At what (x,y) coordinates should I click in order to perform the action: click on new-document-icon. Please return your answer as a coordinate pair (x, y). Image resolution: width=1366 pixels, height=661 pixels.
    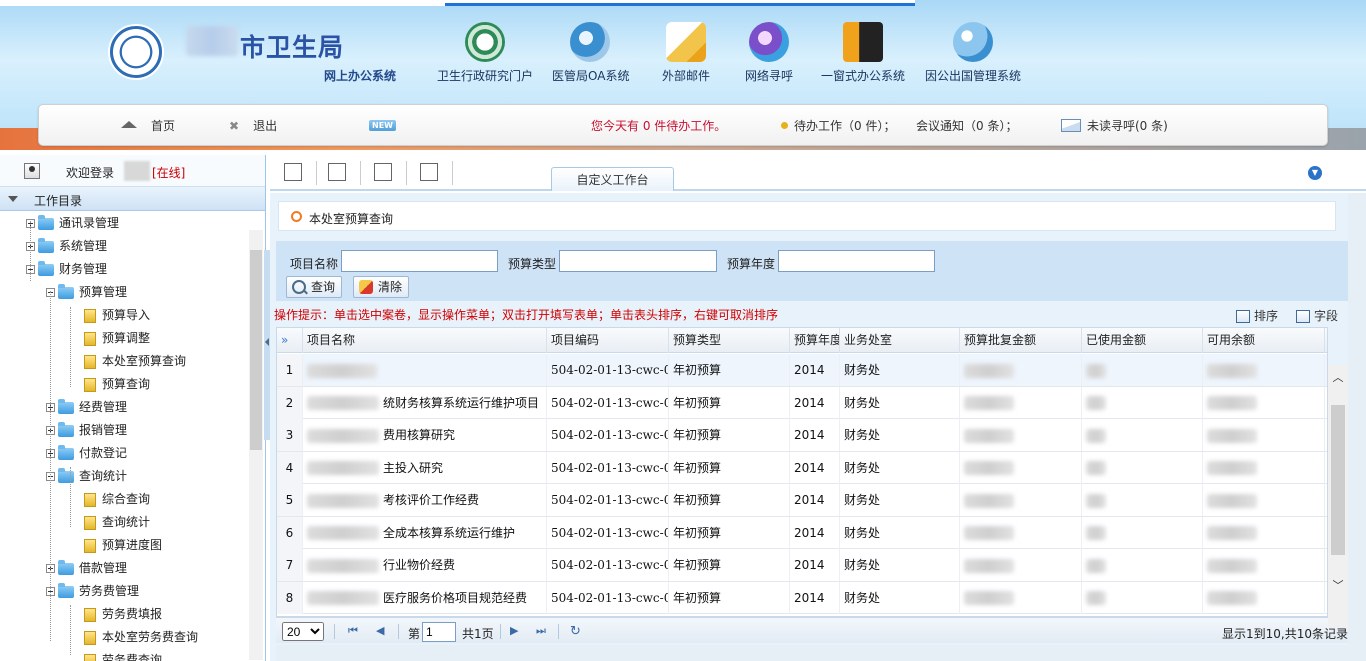
    Looking at the image, I should click on (293, 172).